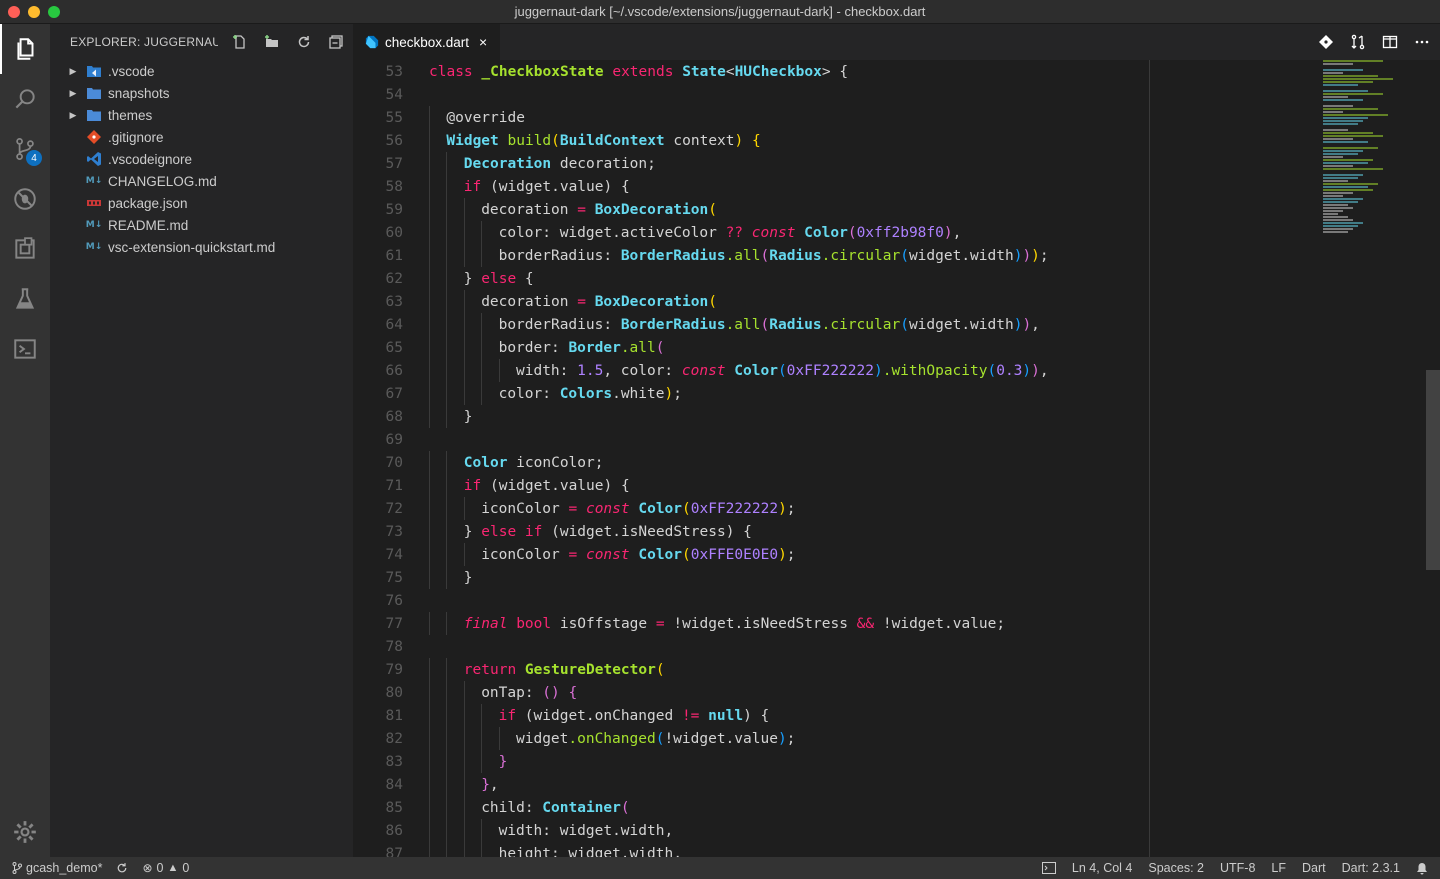 The height and width of the screenshot is (879, 1440). What do you see at coordinates (394, 209) in the screenshot?
I see `line-number: 59` at bounding box center [394, 209].